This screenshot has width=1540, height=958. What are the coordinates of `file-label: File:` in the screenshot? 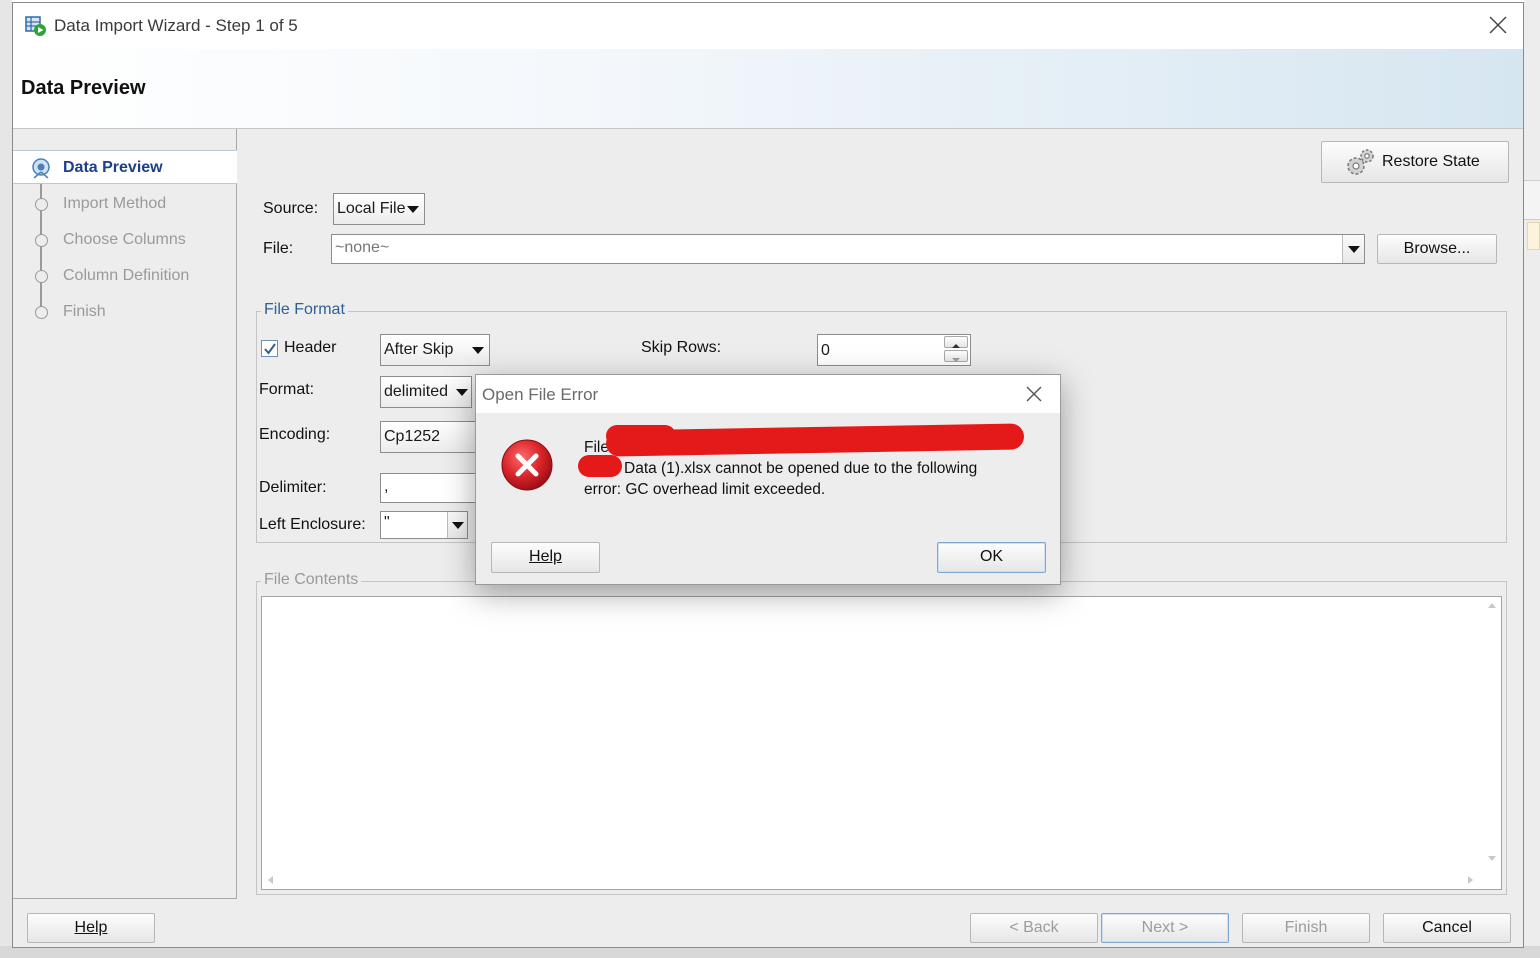 It's located at (278, 248).